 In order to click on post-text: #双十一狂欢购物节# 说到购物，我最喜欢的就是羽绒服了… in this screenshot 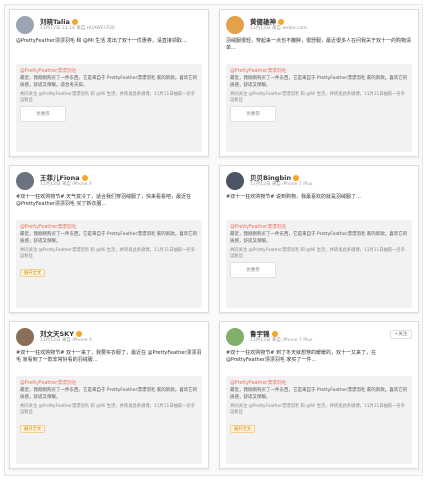, I will do `click(293, 197)`.